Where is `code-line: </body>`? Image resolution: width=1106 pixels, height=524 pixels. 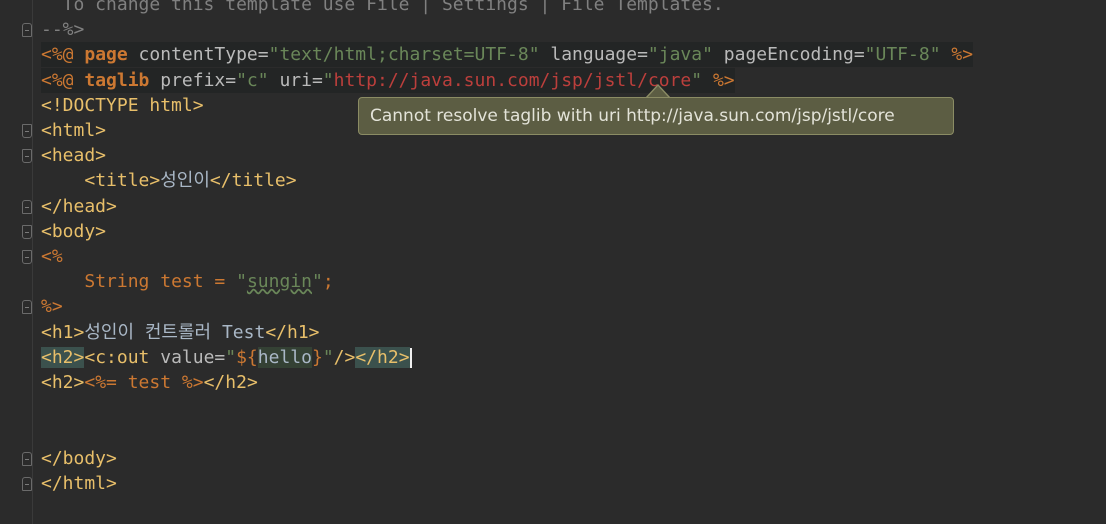
code-line: </body> is located at coordinates (79, 458).